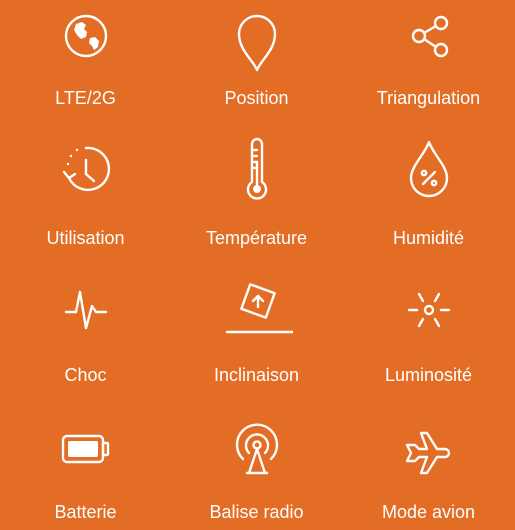 The width and height of the screenshot is (515, 530). I want to click on brightness-icon, so click(429, 310).